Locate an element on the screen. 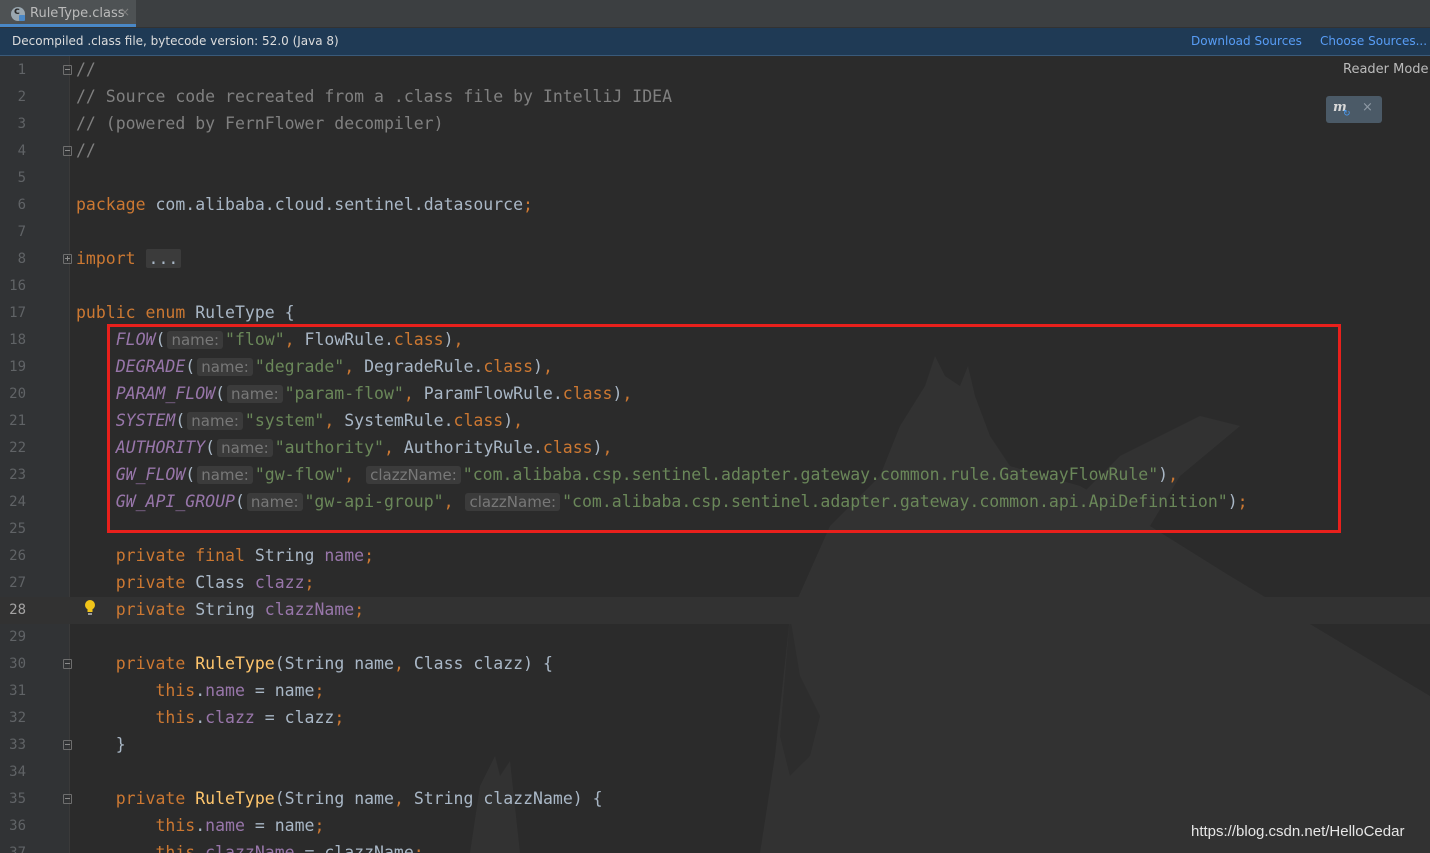  code-line: 28 private String clazzName; is located at coordinates (715, 610).